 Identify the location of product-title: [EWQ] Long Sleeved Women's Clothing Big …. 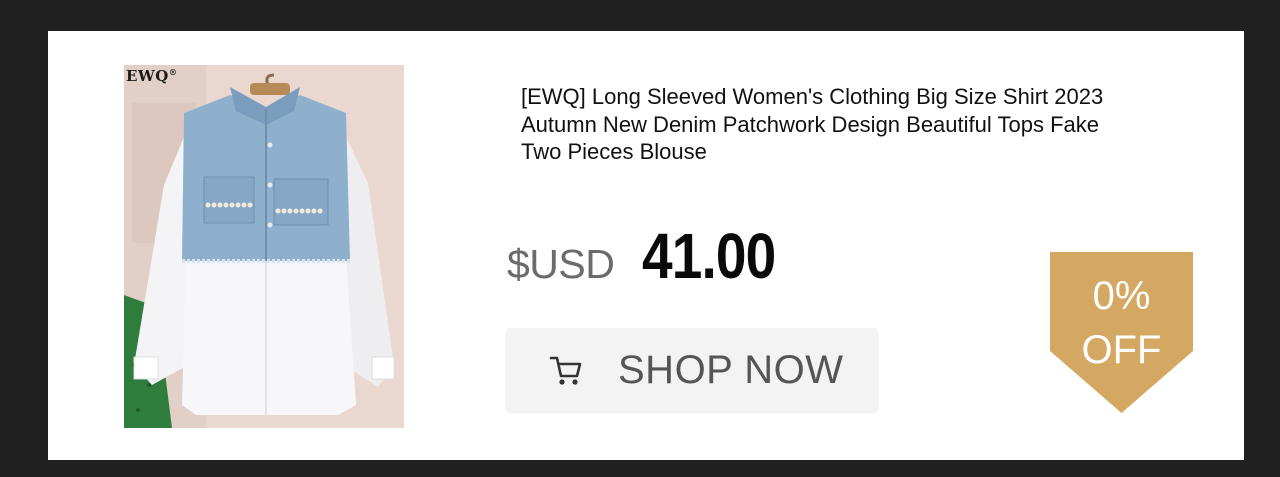
(831, 124).